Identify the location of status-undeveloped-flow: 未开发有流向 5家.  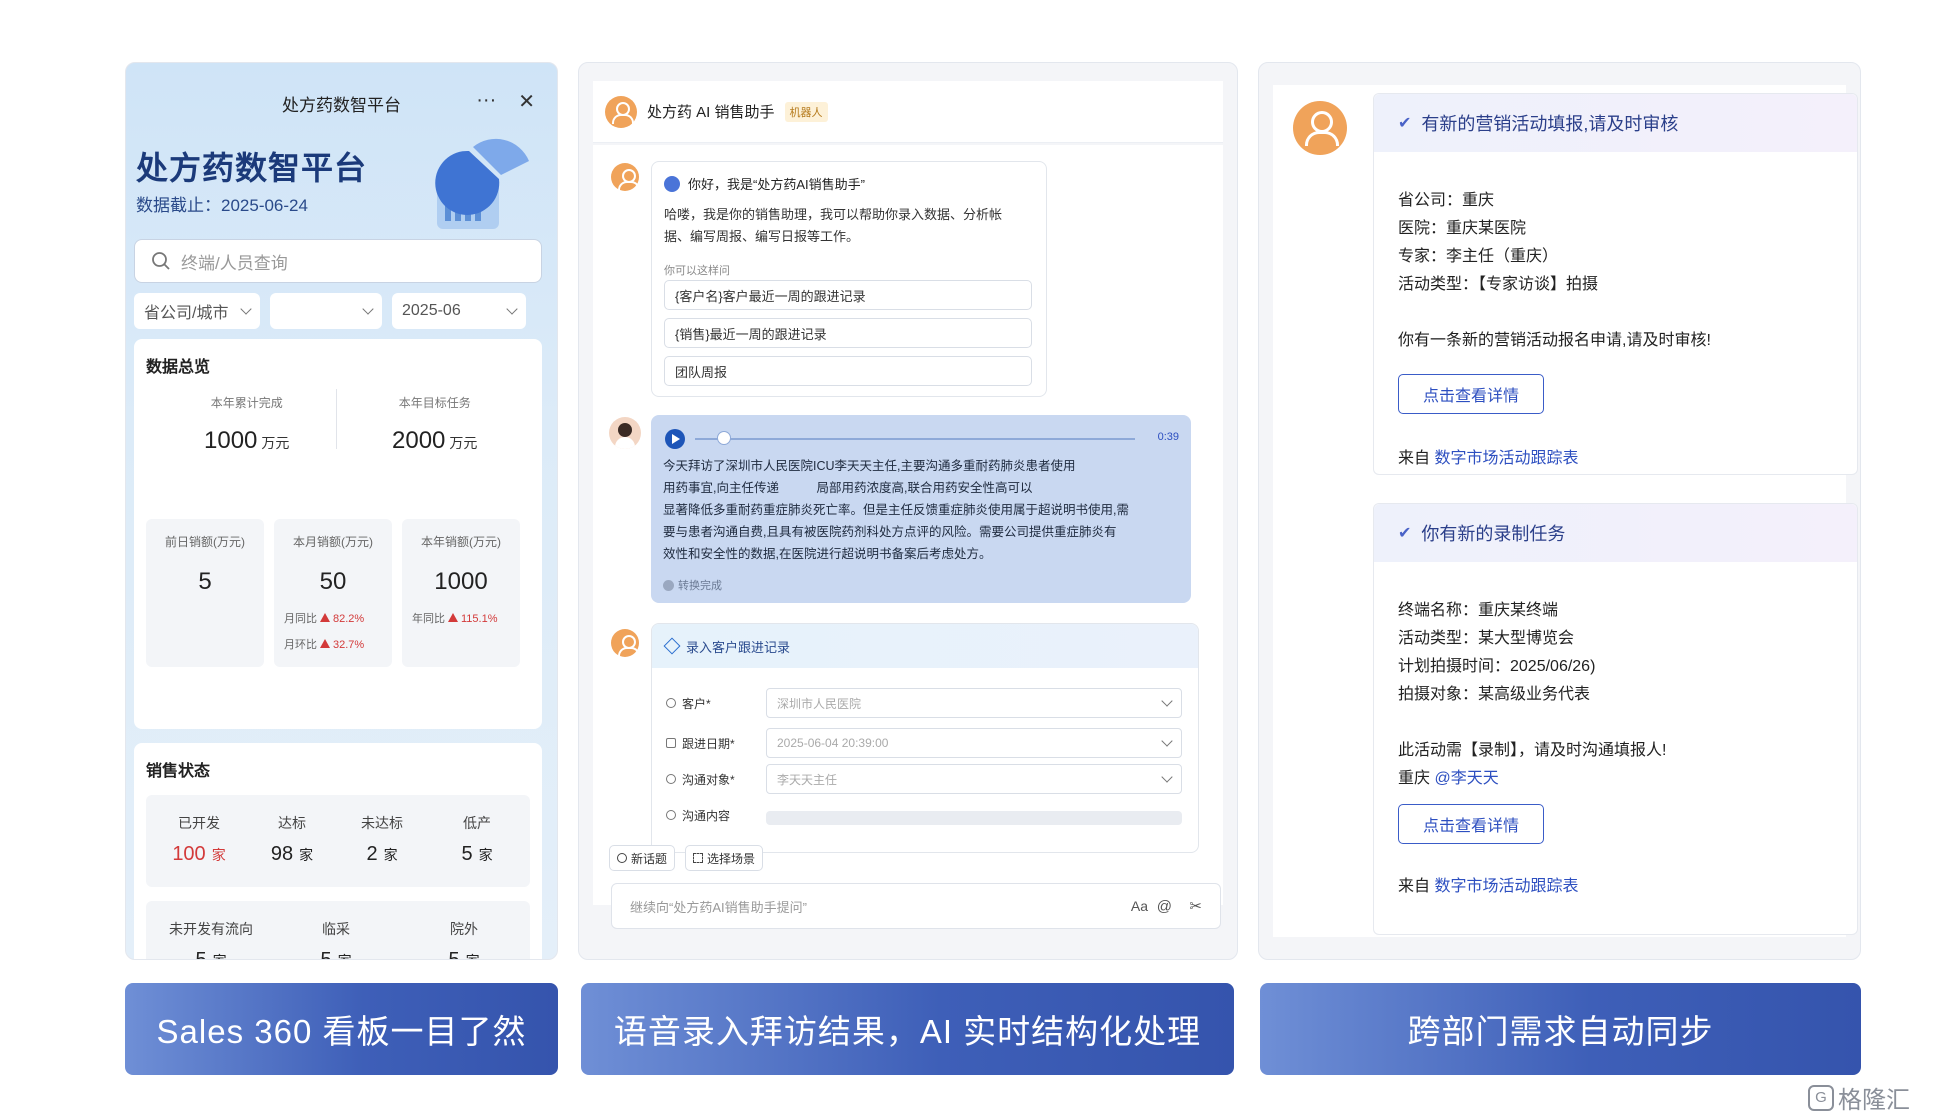
(211, 940).